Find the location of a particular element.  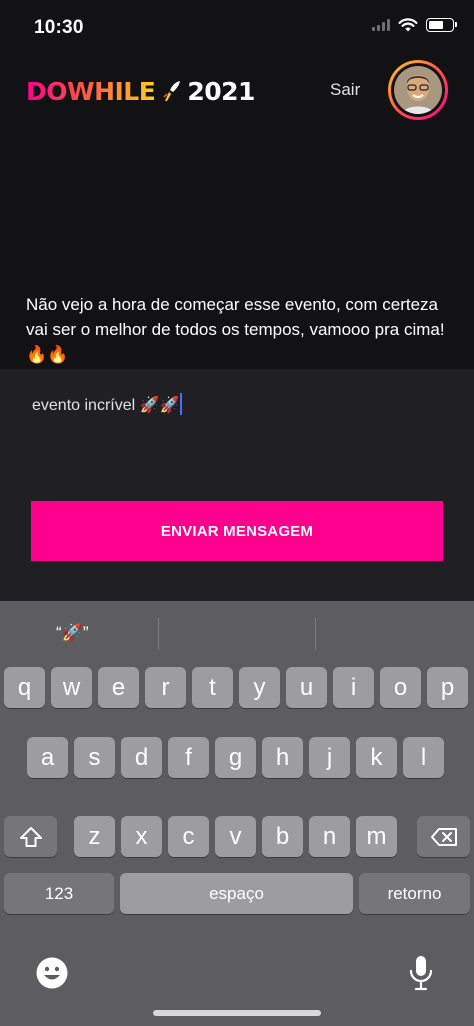

wifi-icon is located at coordinates (408, 25).